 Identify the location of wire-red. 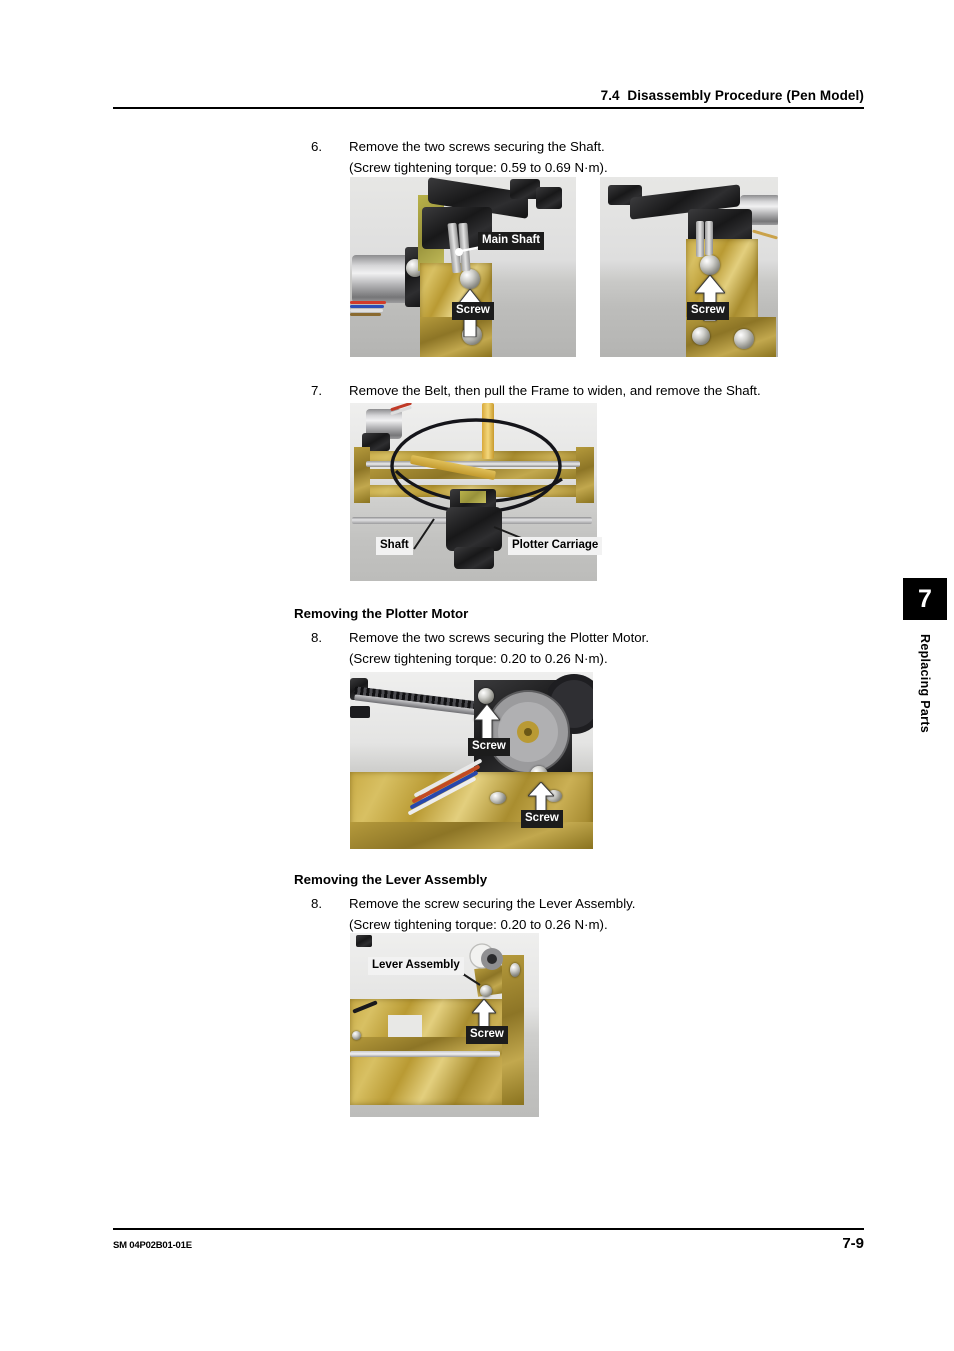
(368, 302).